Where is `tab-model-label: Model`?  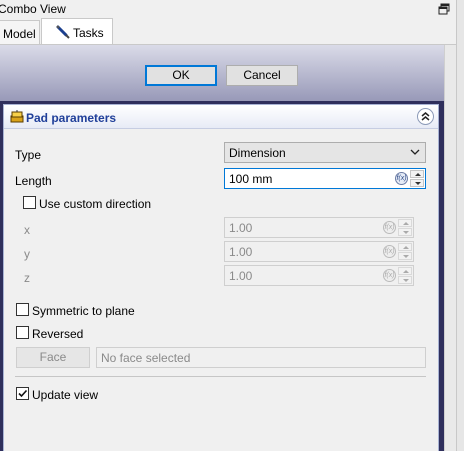
tab-model-label: Model is located at coordinates (19, 34).